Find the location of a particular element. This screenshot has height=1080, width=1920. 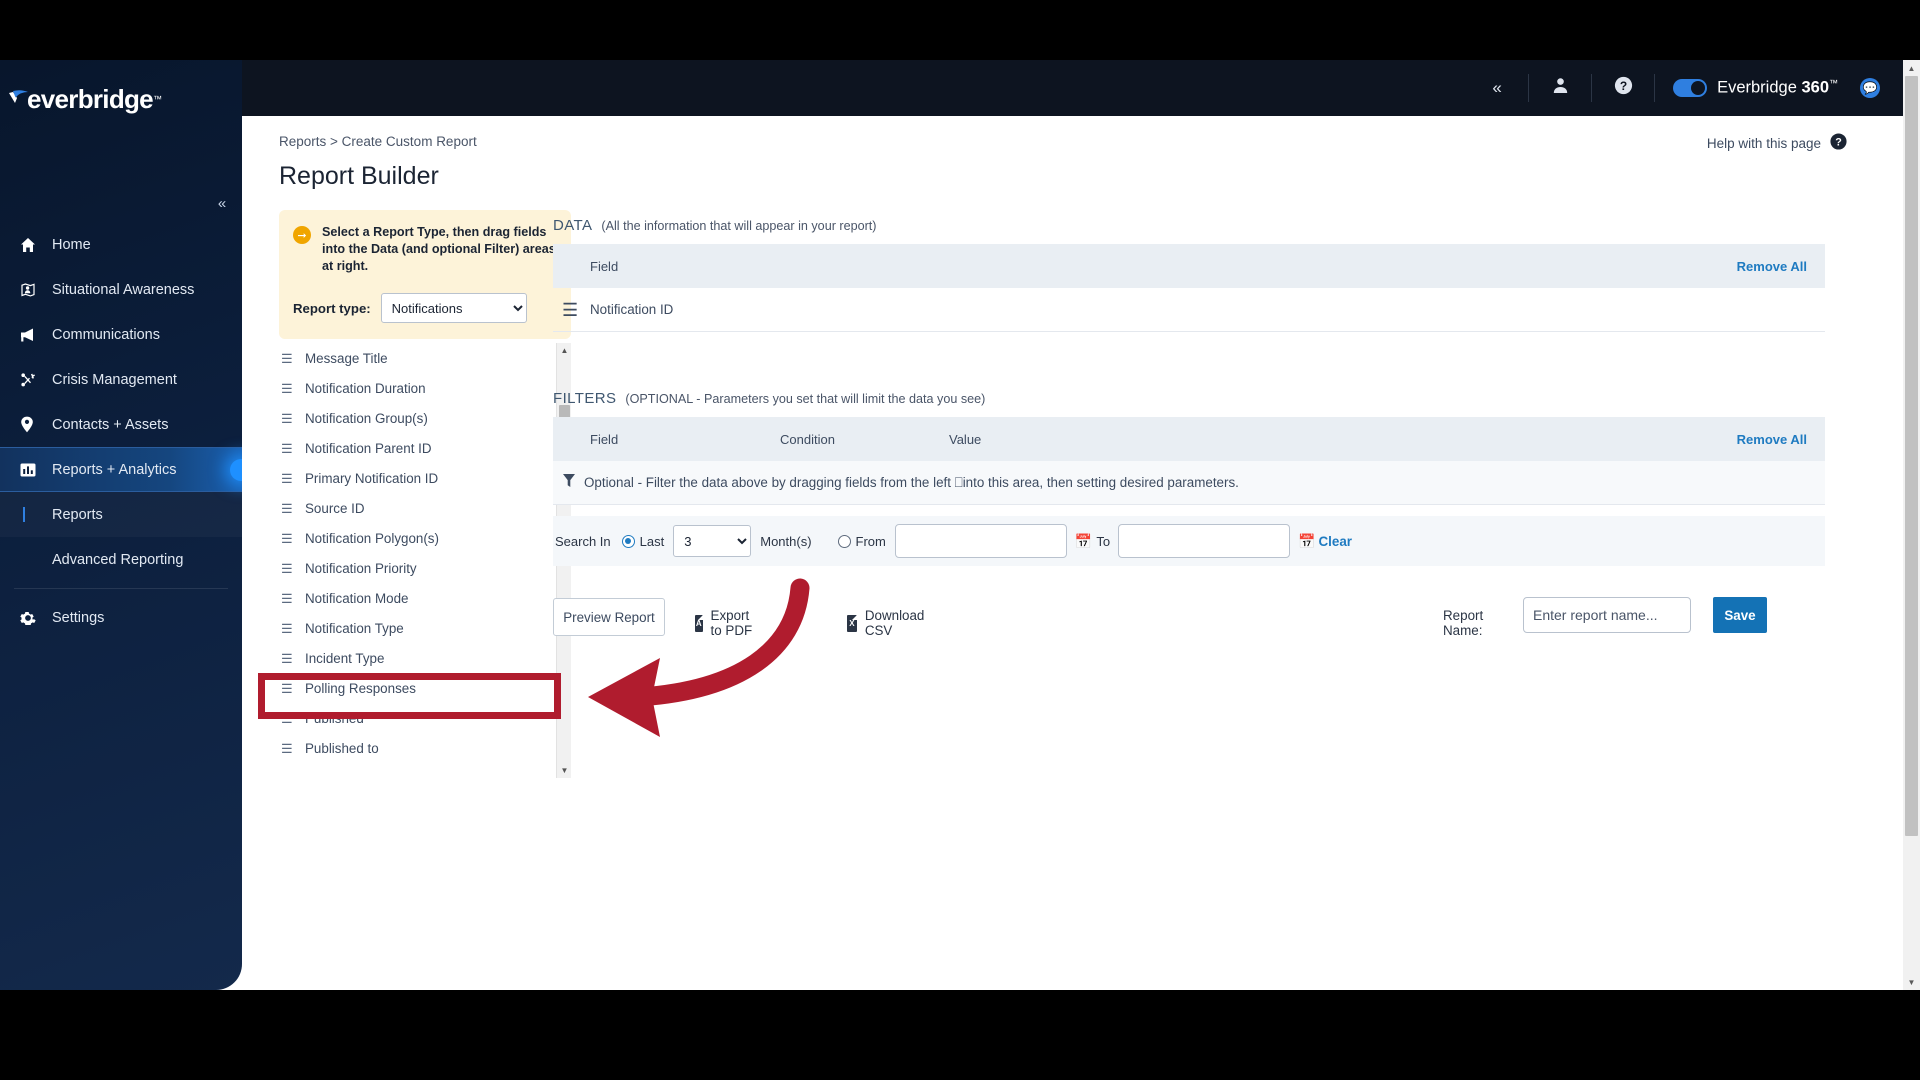

sidebar-item-home: Home is located at coordinates (121, 244).